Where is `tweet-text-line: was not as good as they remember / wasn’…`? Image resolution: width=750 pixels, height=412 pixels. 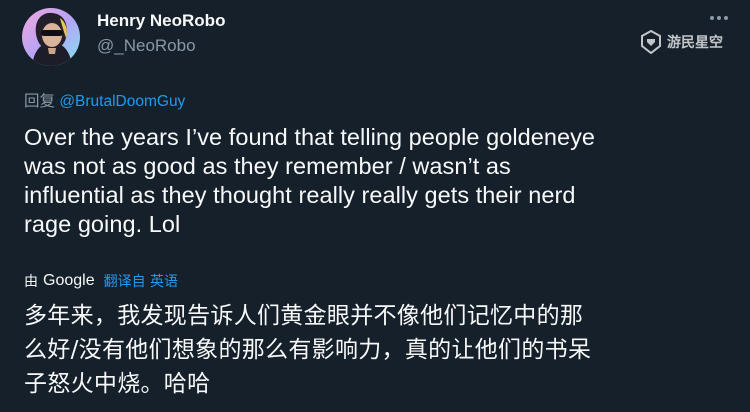
tweet-text-line: was not as good as they remember / wasn’… is located at coordinates (267, 166).